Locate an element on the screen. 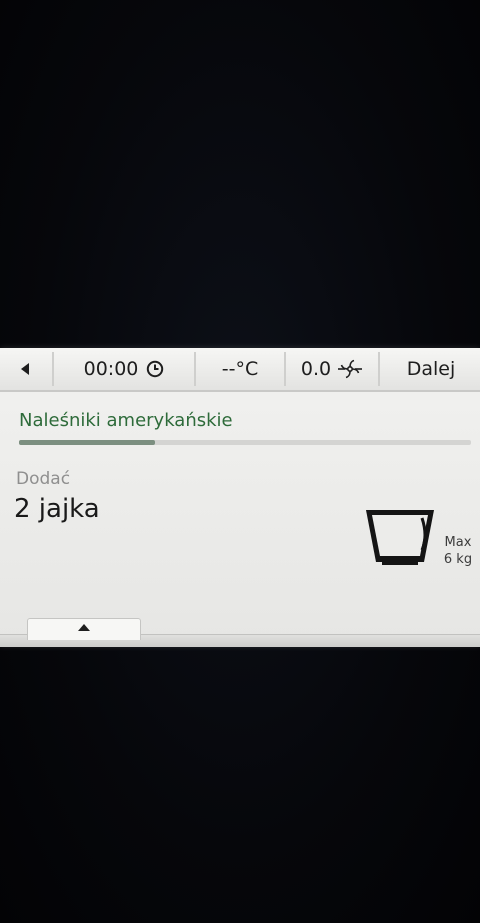  recipe-progress-fill is located at coordinates (87, 442).